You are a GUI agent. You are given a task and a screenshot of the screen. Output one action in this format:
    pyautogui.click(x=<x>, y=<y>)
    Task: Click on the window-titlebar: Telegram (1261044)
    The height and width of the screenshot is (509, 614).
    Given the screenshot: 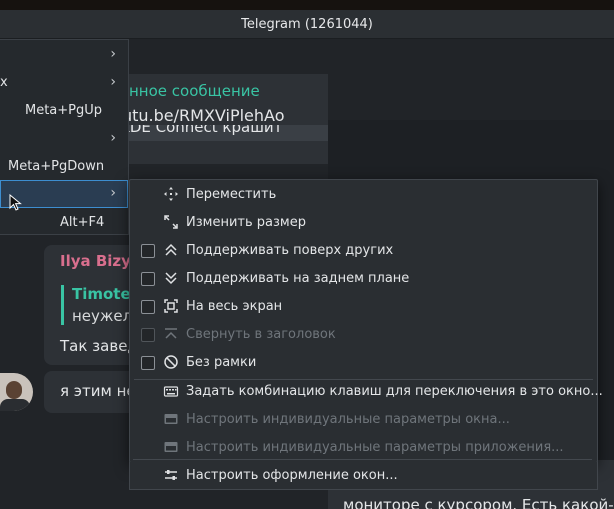 What is the action you would take?
    pyautogui.click(x=307, y=24)
    